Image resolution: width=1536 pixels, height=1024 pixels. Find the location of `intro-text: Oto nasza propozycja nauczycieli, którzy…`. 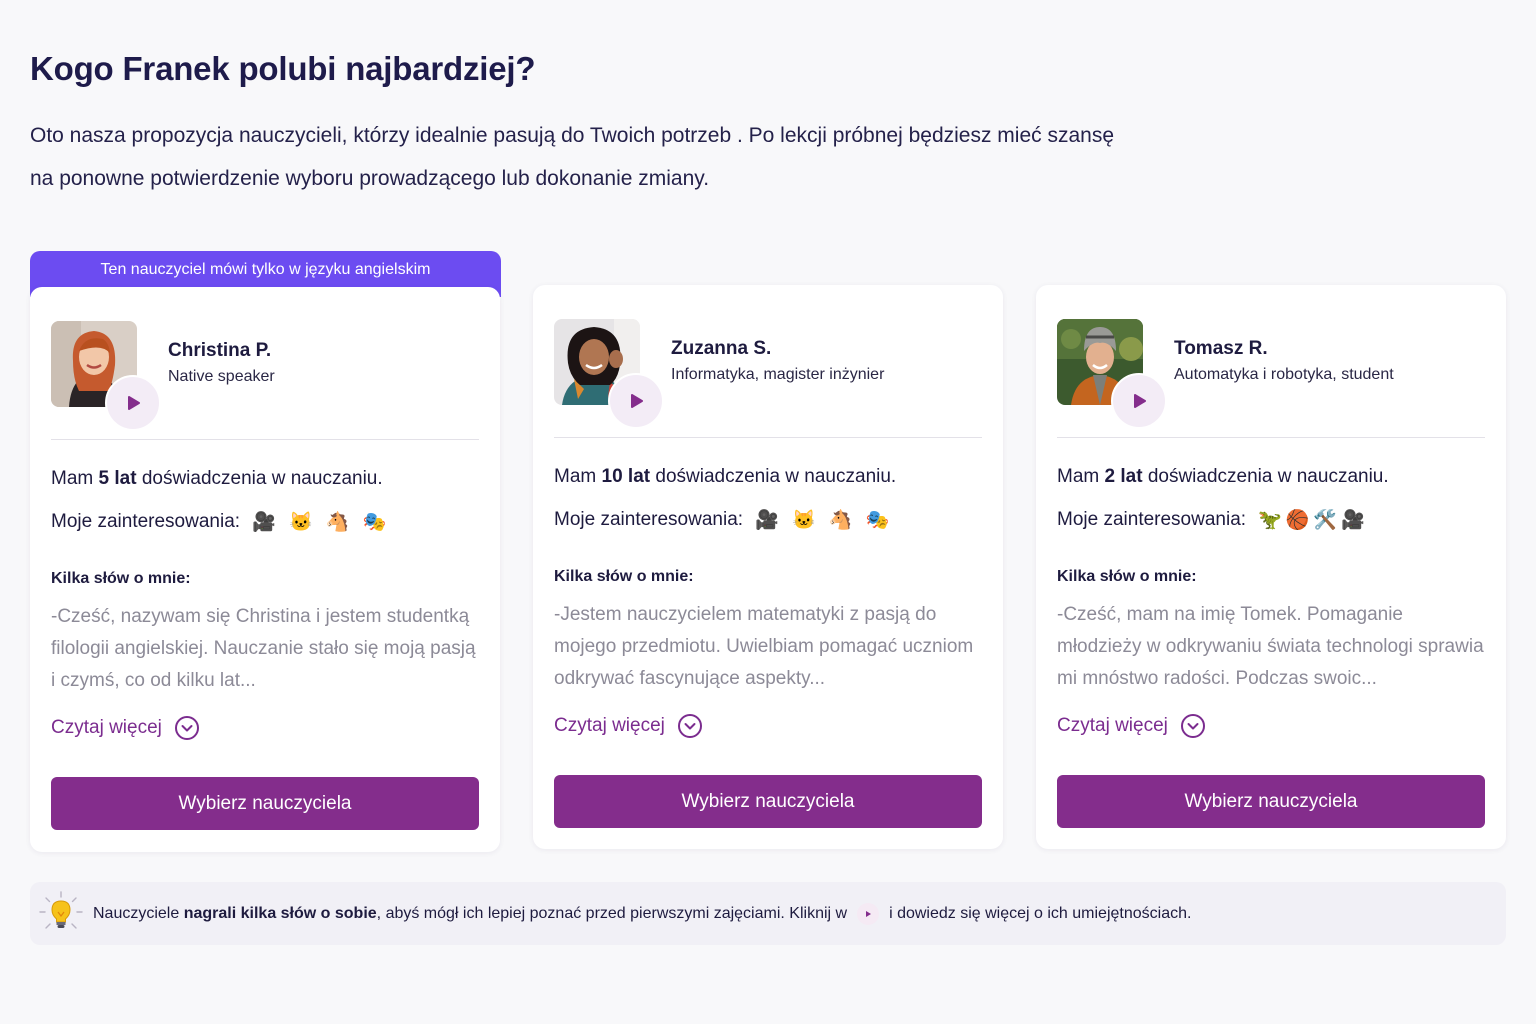

intro-text: Oto nasza propozycja nauczycieli, którzy… is located at coordinates (660, 157).